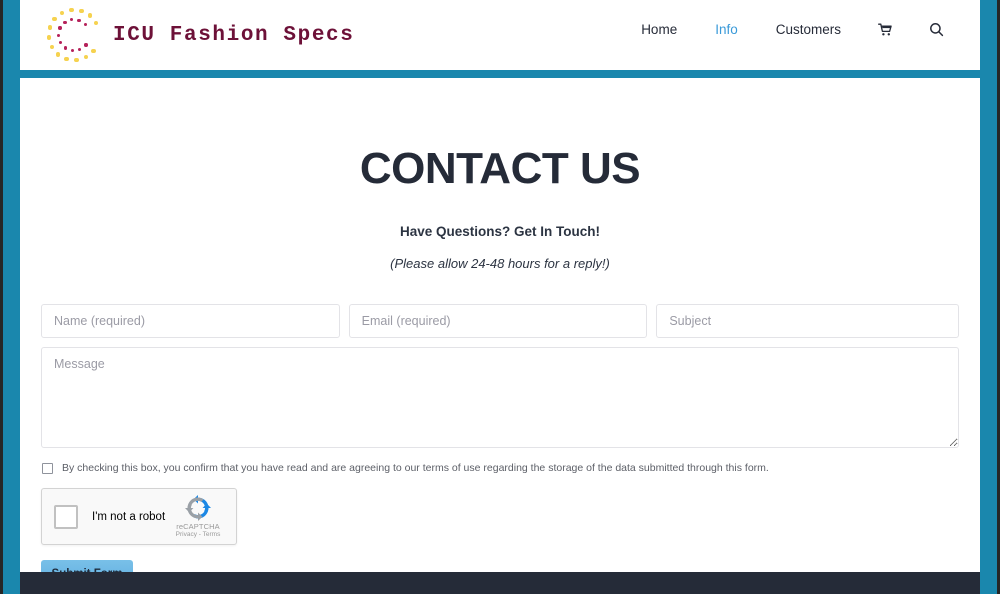 The height and width of the screenshot is (594, 1000). Describe the element at coordinates (66, 516) in the screenshot. I see `recaptcha-checkbox` at that location.